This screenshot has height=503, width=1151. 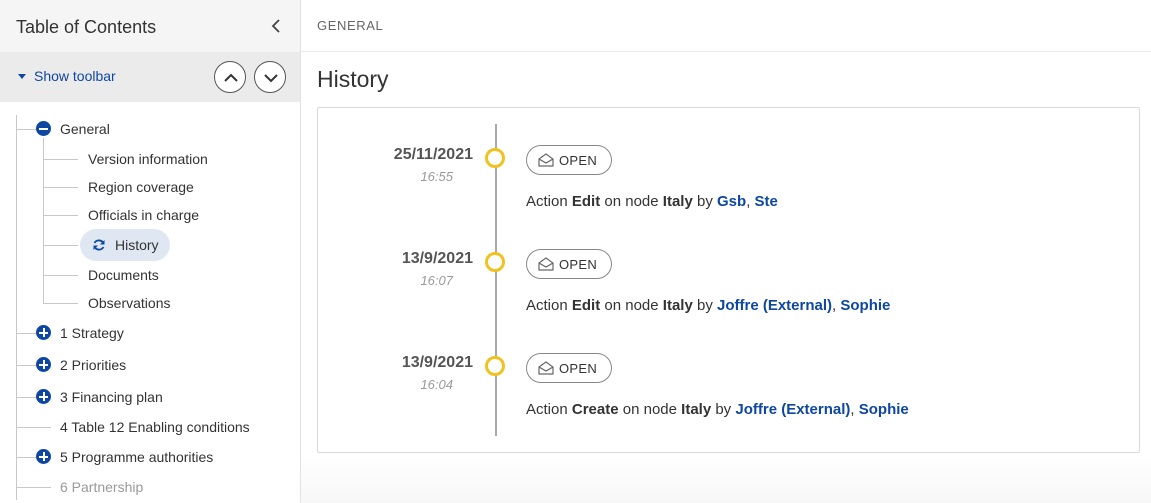 I want to click on tree-item-enabling-conditions: 4 Table 12 Enabling conditions, so click(x=155, y=427).